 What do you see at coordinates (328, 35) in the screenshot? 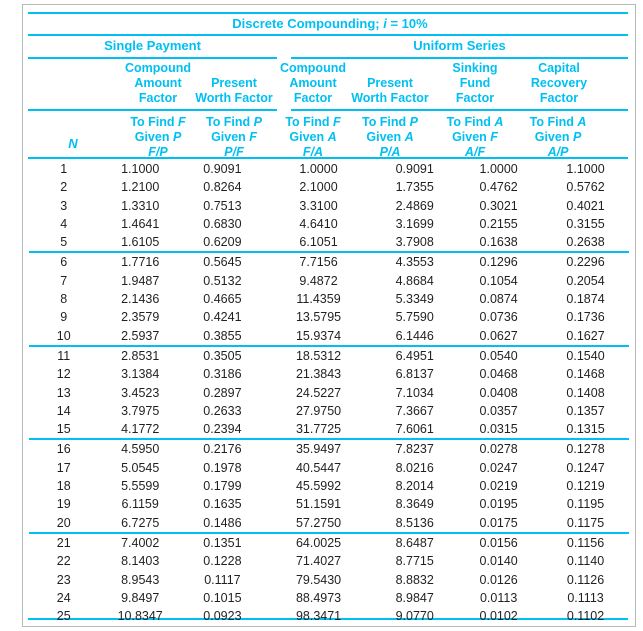
I see `rule-under-title` at bounding box center [328, 35].